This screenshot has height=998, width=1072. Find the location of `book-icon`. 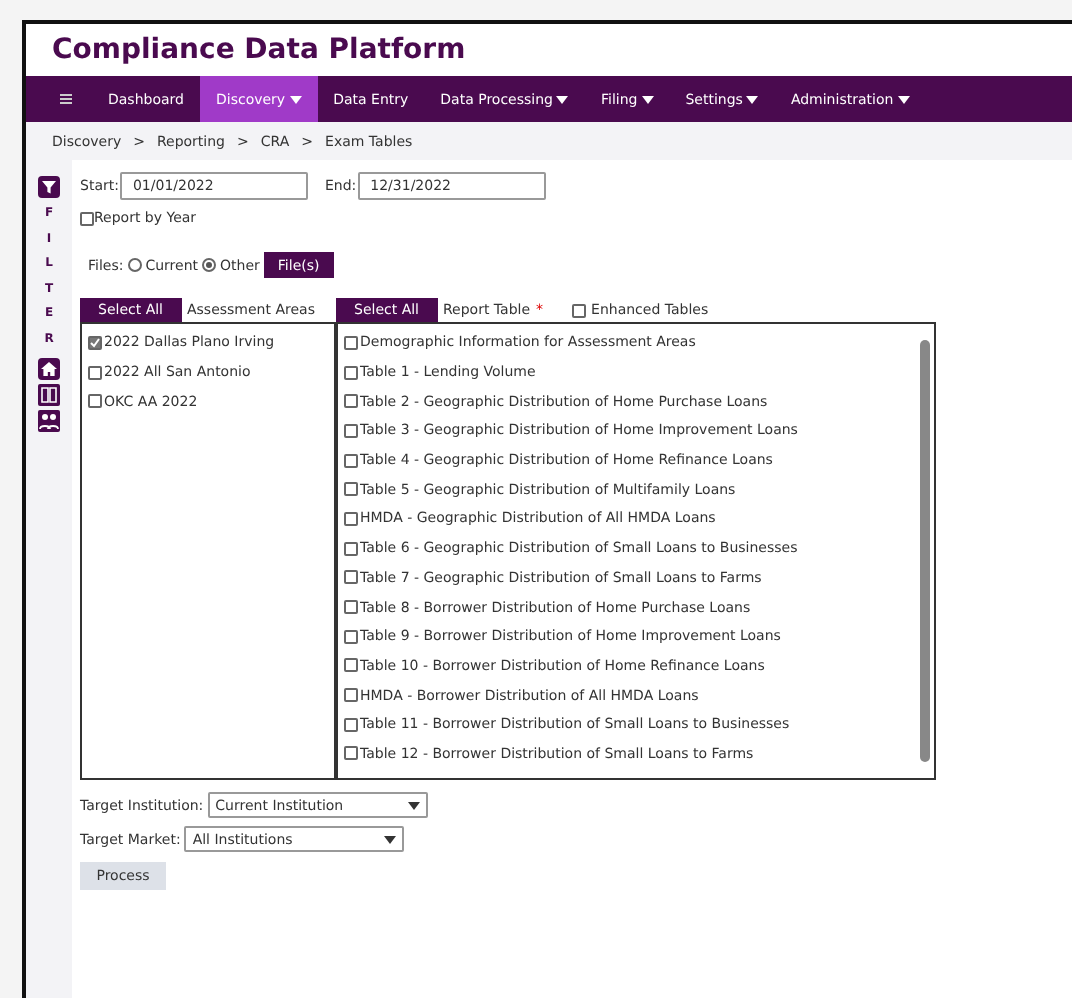

book-icon is located at coordinates (49, 394).